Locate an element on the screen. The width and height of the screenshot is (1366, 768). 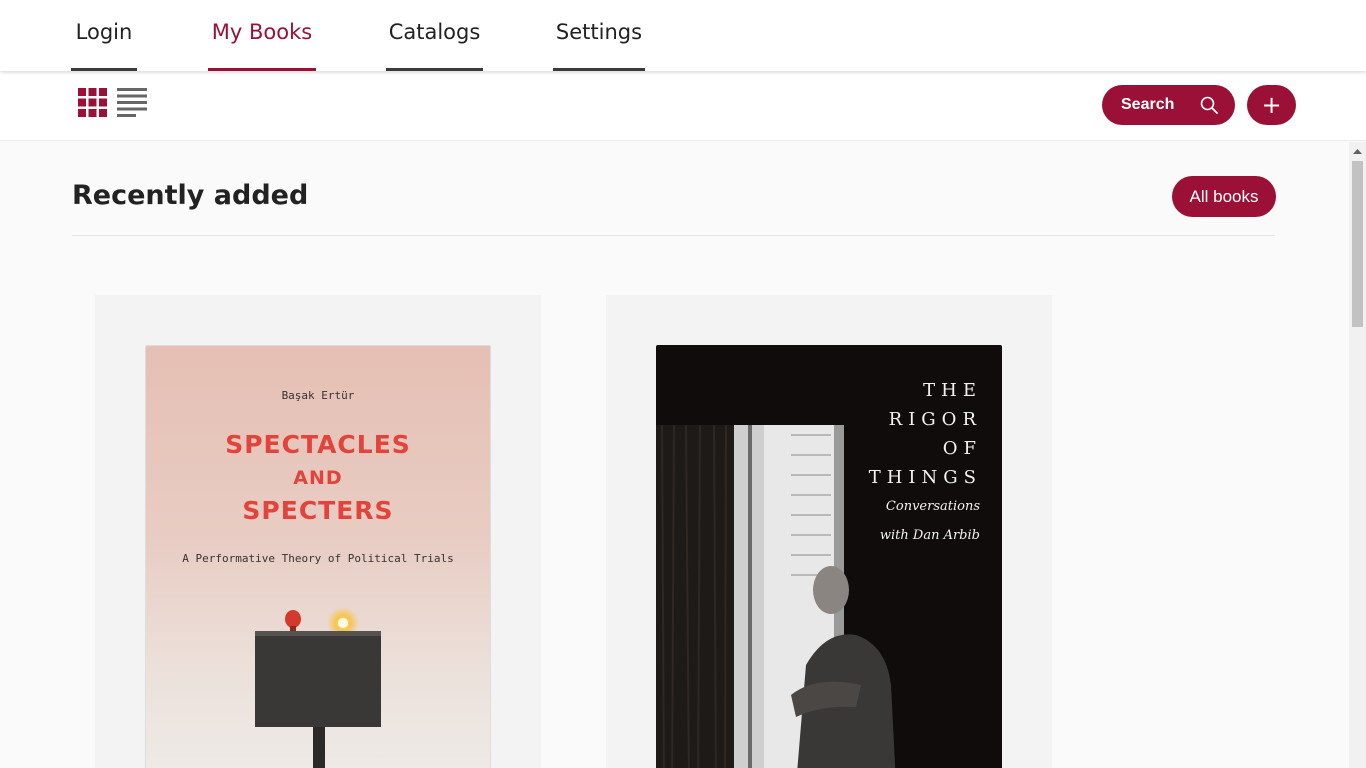
book-title-line: RIGOR is located at coordinates (935, 419).